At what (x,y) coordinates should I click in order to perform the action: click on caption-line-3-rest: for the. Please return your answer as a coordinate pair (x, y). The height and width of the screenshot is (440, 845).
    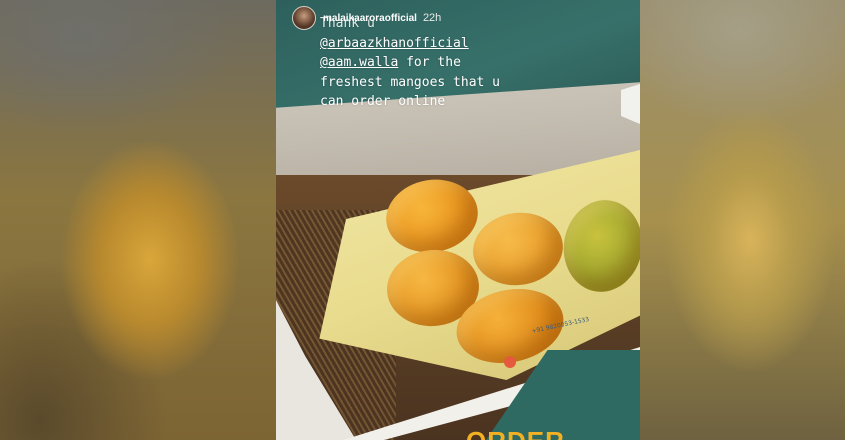
    Looking at the image, I should click on (429, 62).